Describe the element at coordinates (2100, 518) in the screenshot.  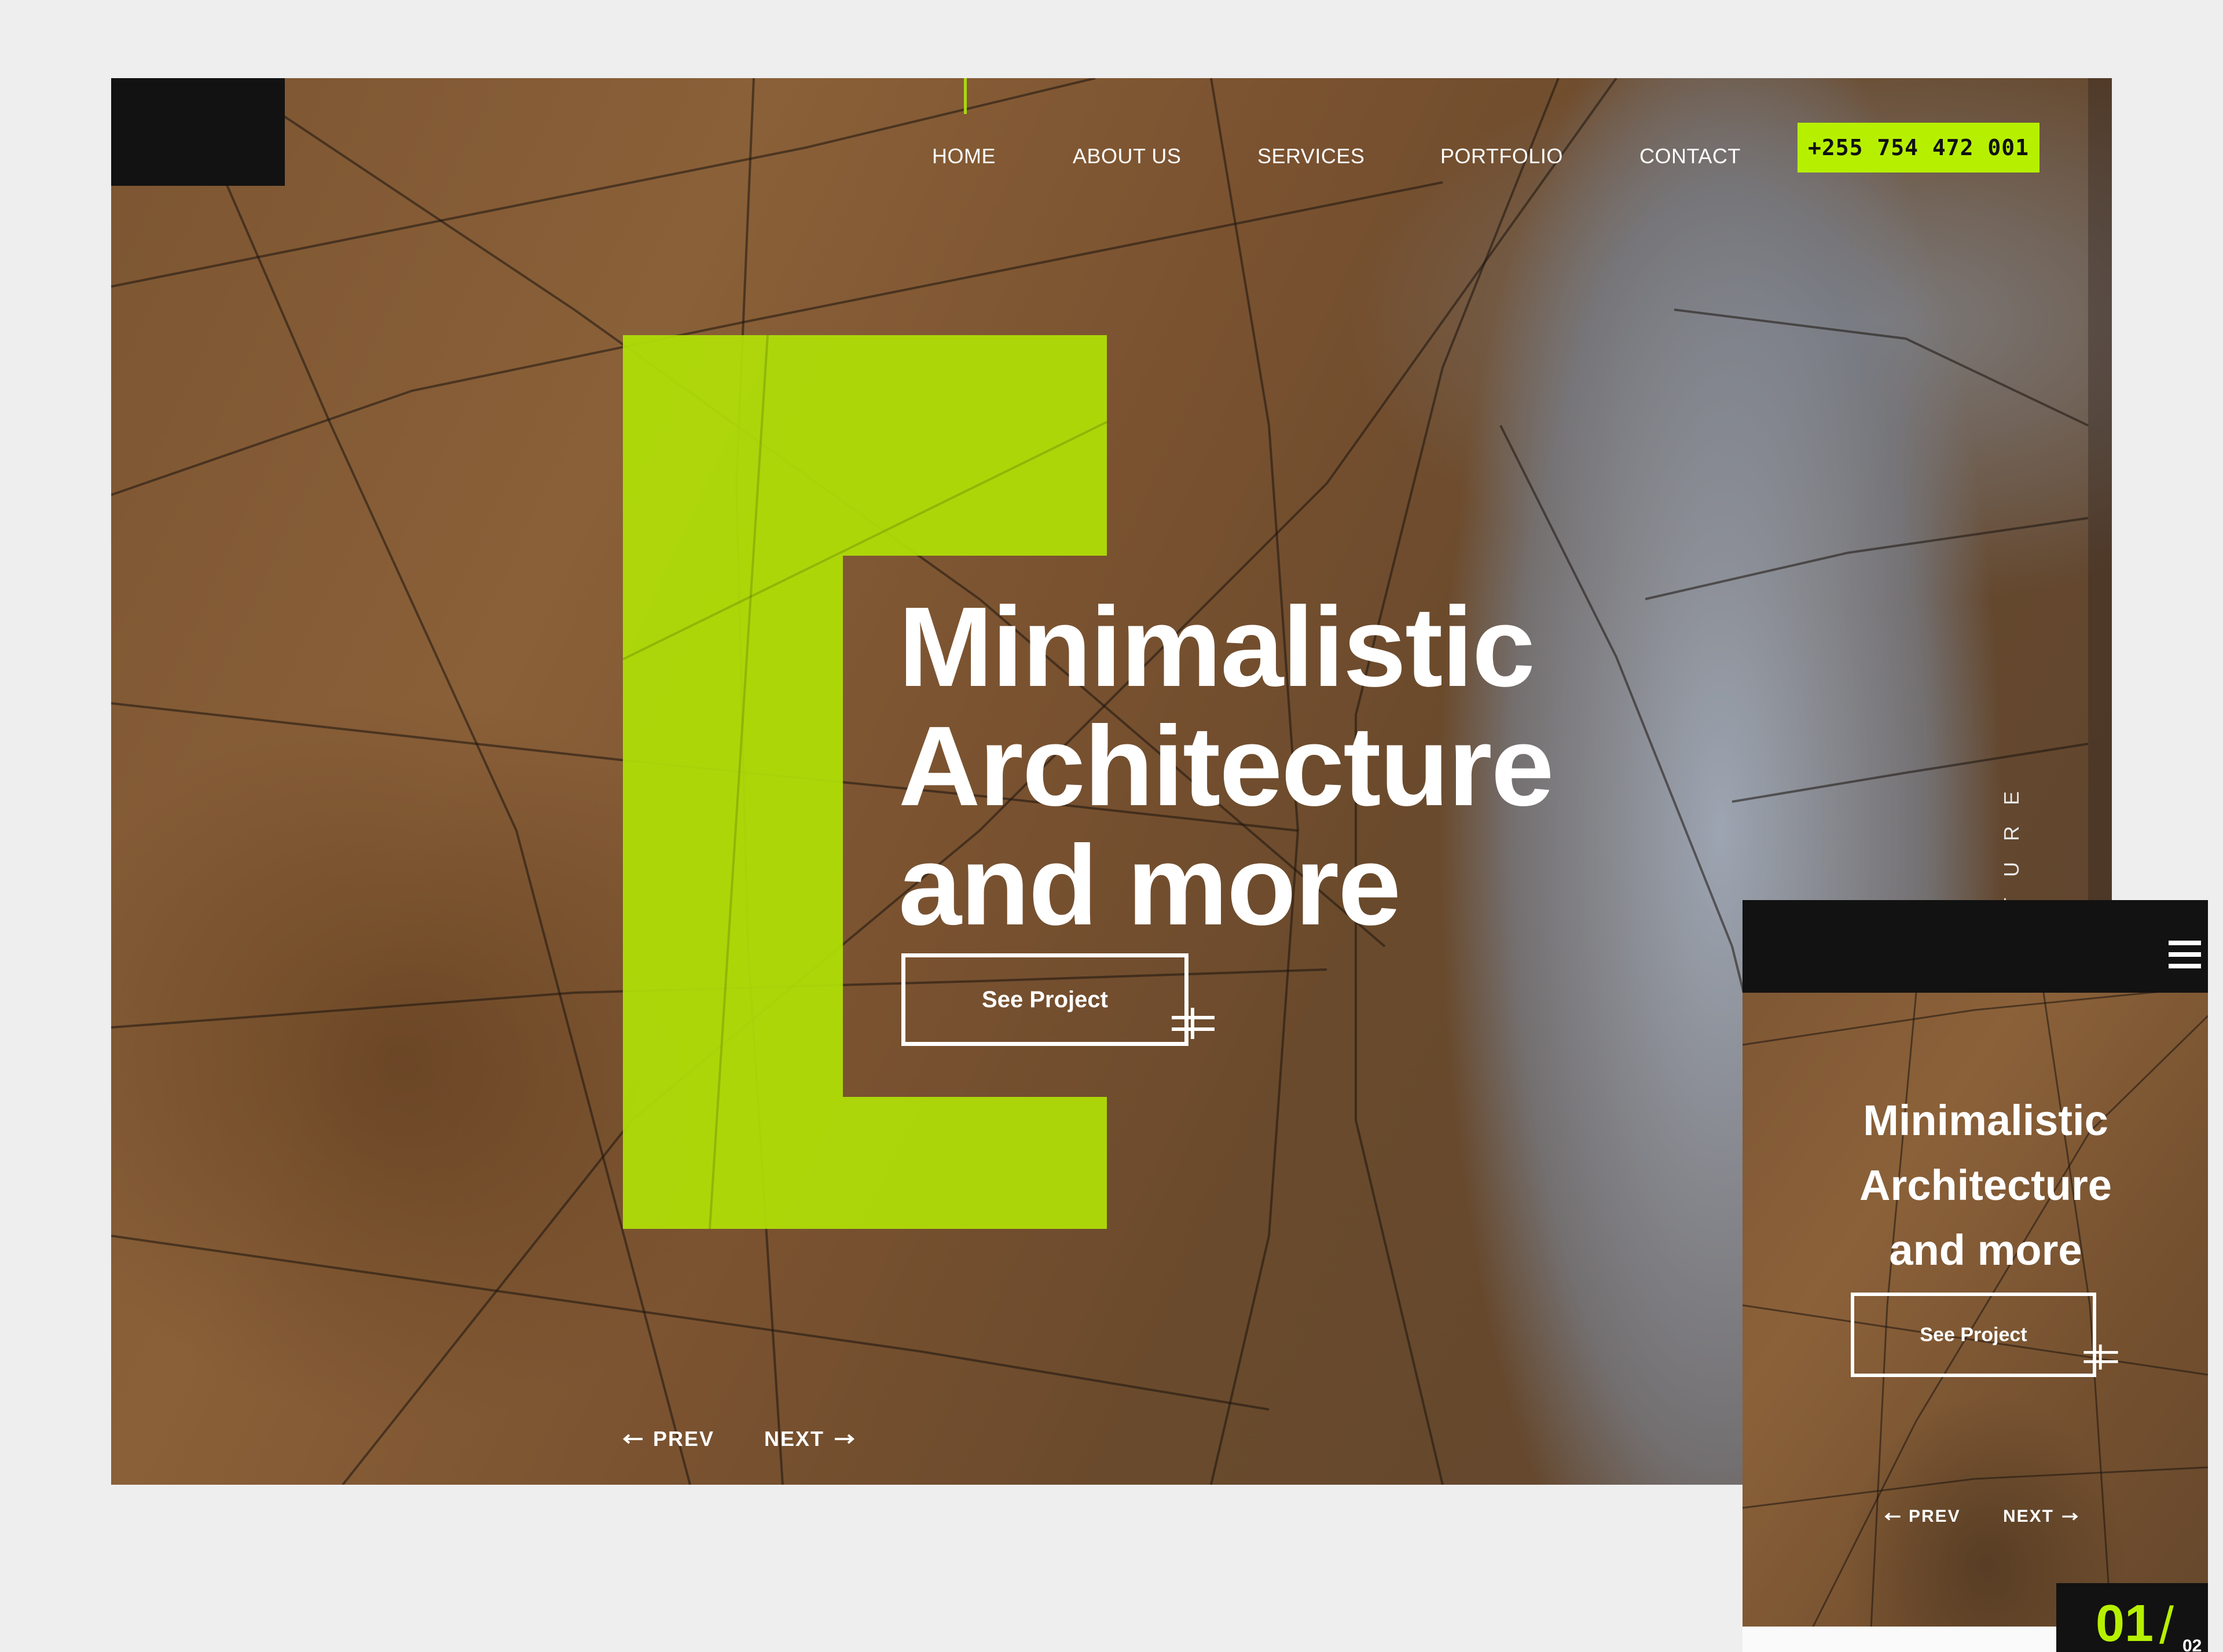
I see `scrollbar-track` at that location.